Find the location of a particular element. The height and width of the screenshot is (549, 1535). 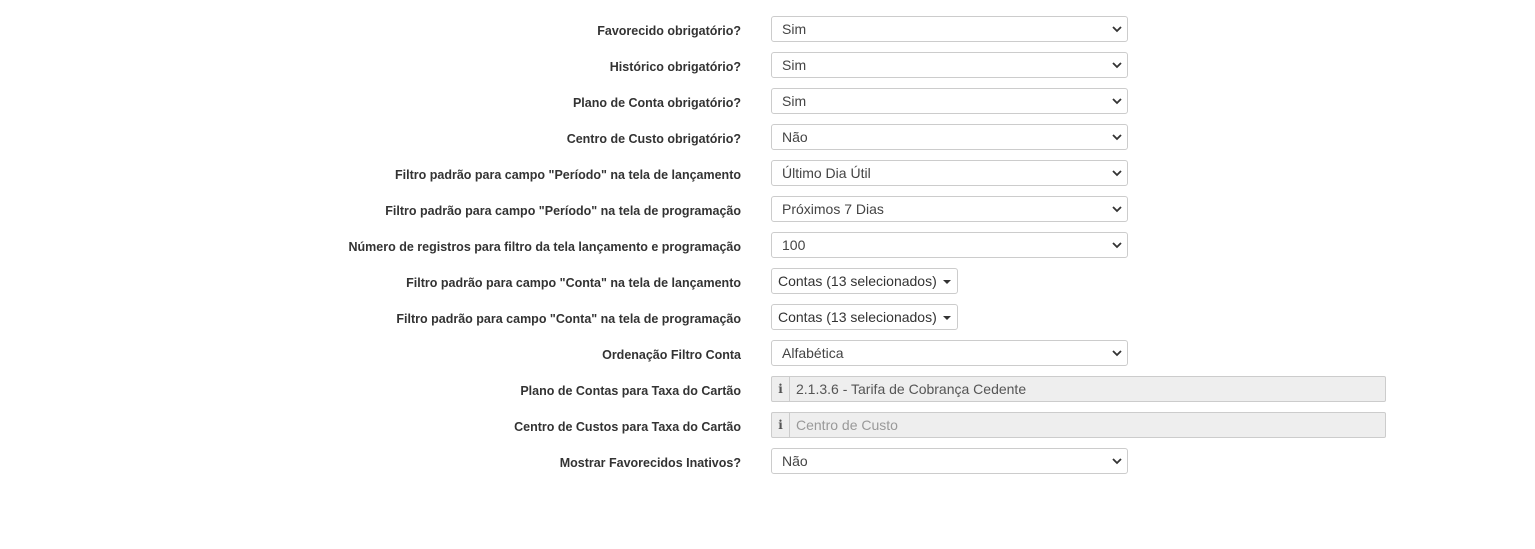

mostrar-favorecidos-inativos-select: Não is located at coordinates (949, 461).